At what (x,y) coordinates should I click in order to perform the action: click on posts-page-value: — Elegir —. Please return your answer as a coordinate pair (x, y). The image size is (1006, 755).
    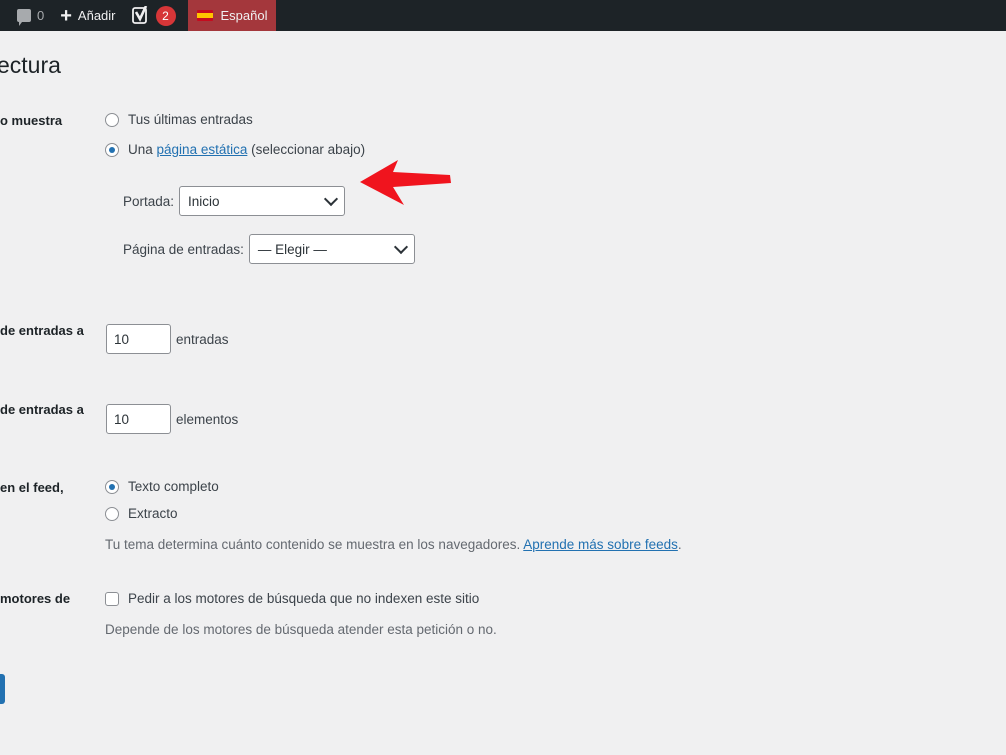
    Looking at the image, I should click on (292, 249).